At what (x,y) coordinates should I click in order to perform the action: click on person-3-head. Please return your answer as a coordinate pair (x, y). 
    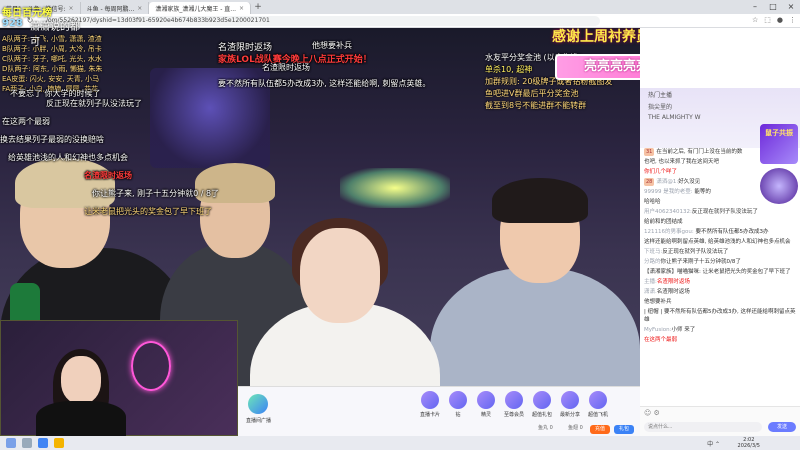
    Looking at the image, I should click on (340, 275).